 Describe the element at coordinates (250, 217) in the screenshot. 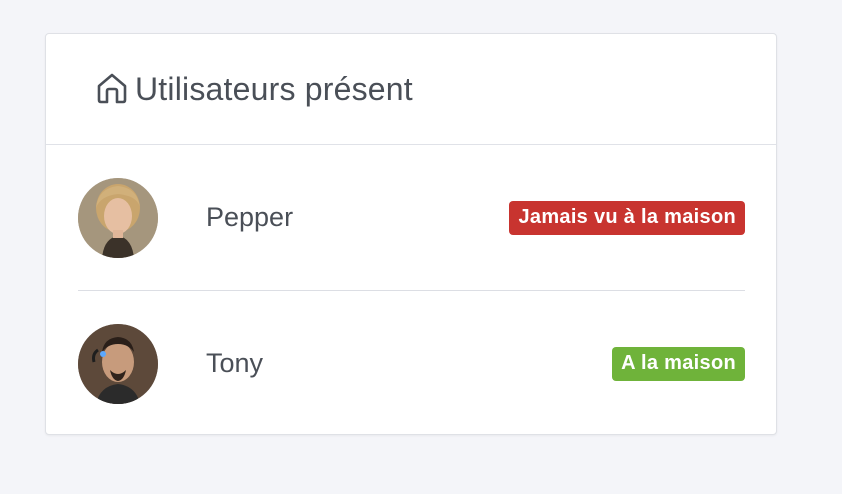

I see `user-name: Pepper` at that location.